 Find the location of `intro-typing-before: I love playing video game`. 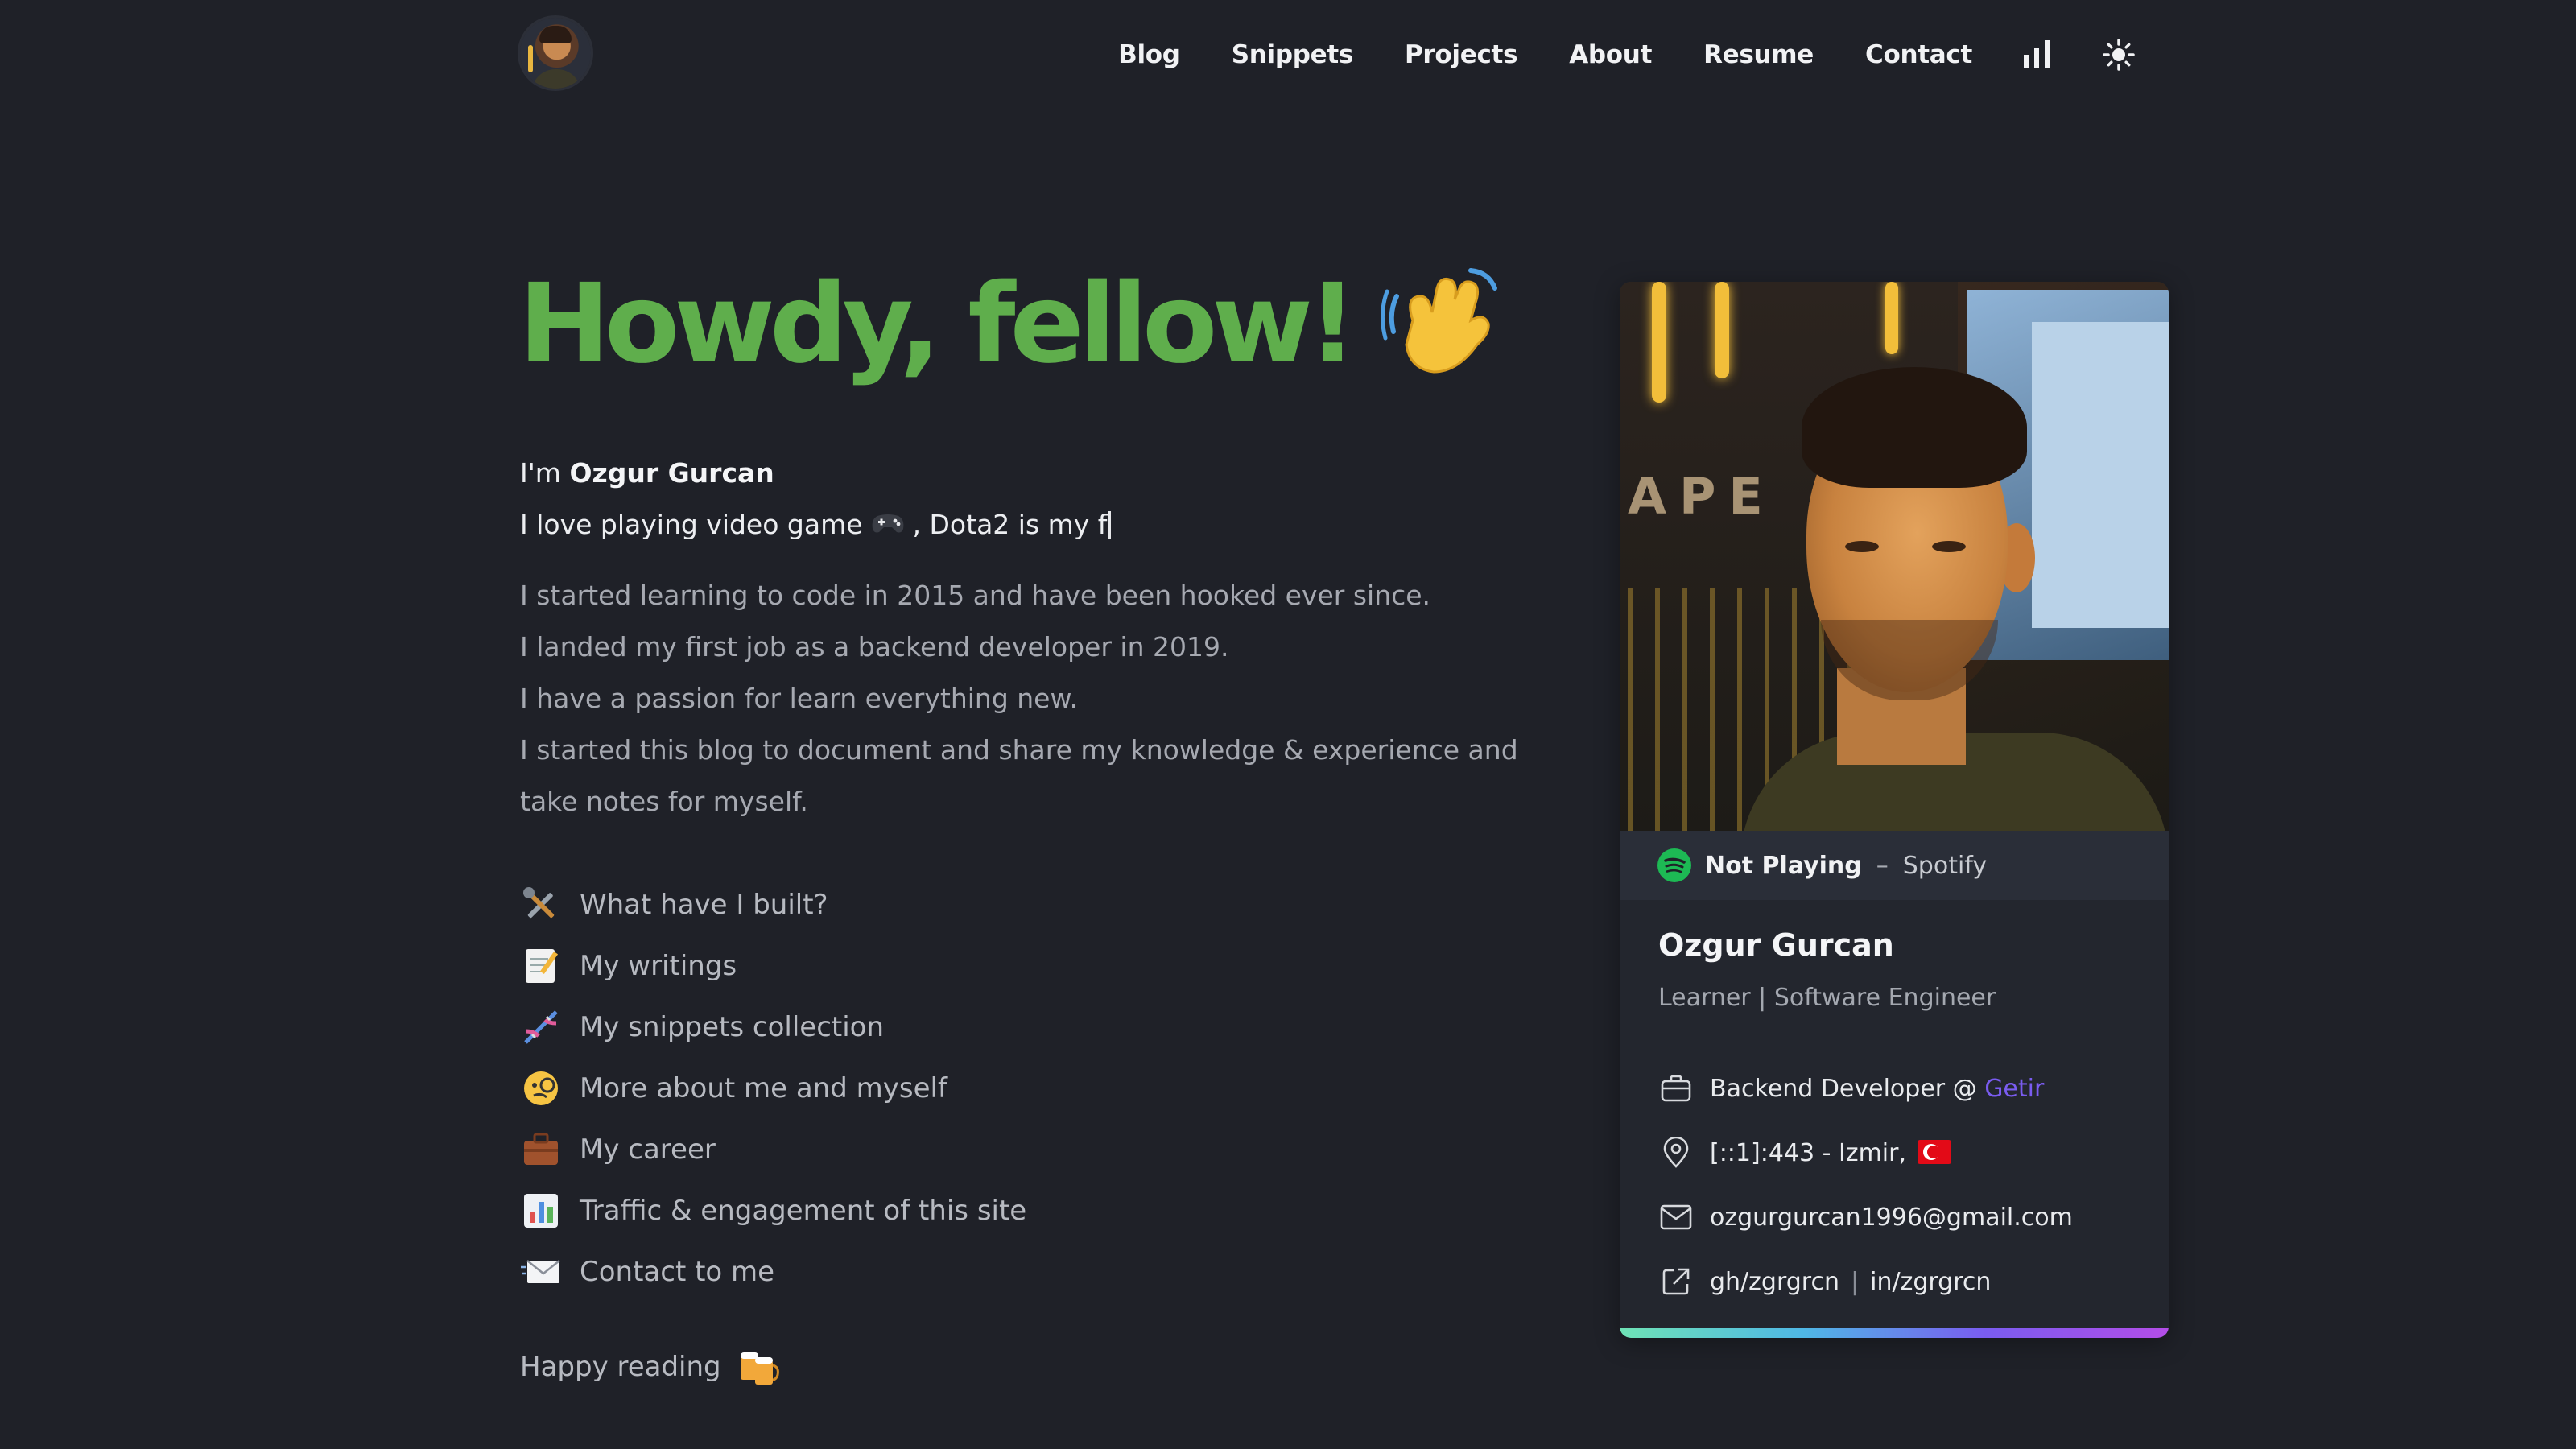

intro-typing-before: I love playing video game is located at coordinates (691, 524).